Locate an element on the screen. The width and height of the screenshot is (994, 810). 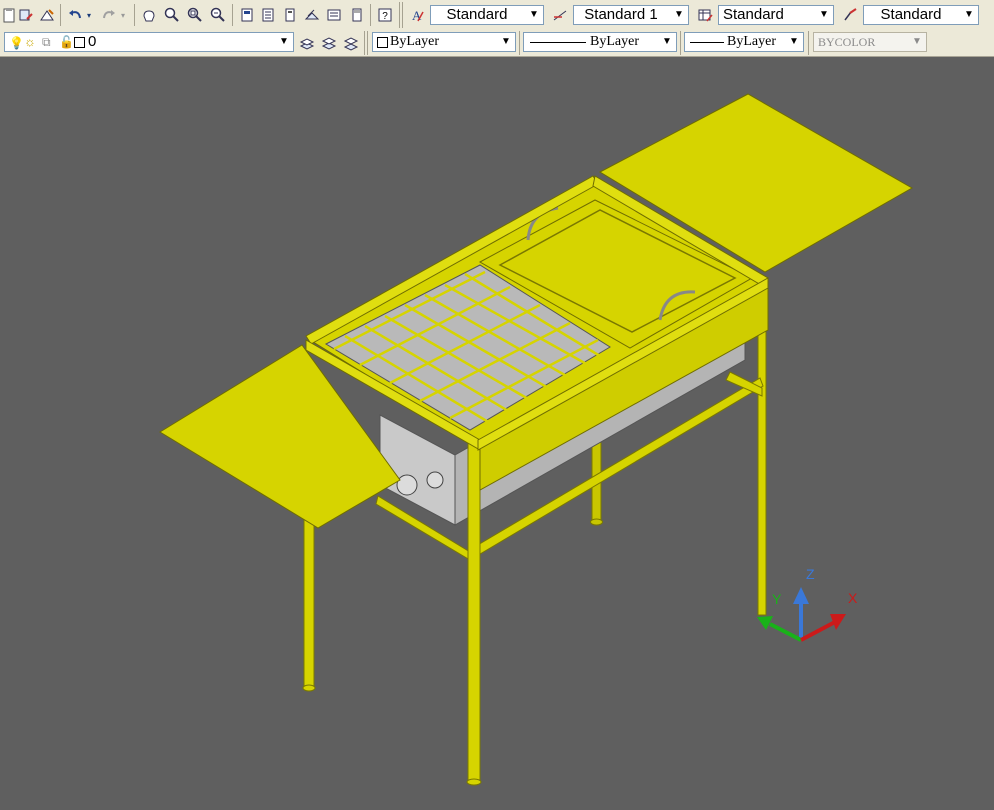
lineweight-control-dropdown: ByLayer ▼ is located at coordinates (744, 42).